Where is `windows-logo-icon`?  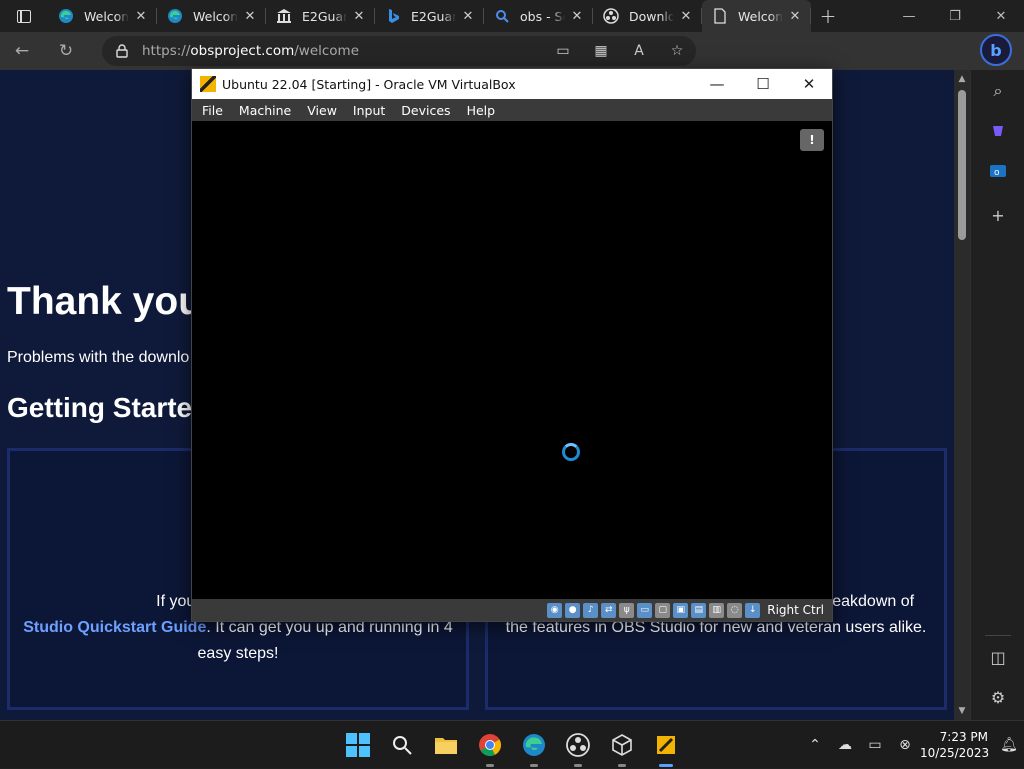 windows-logo-icon is located at coordinates (358, 745).